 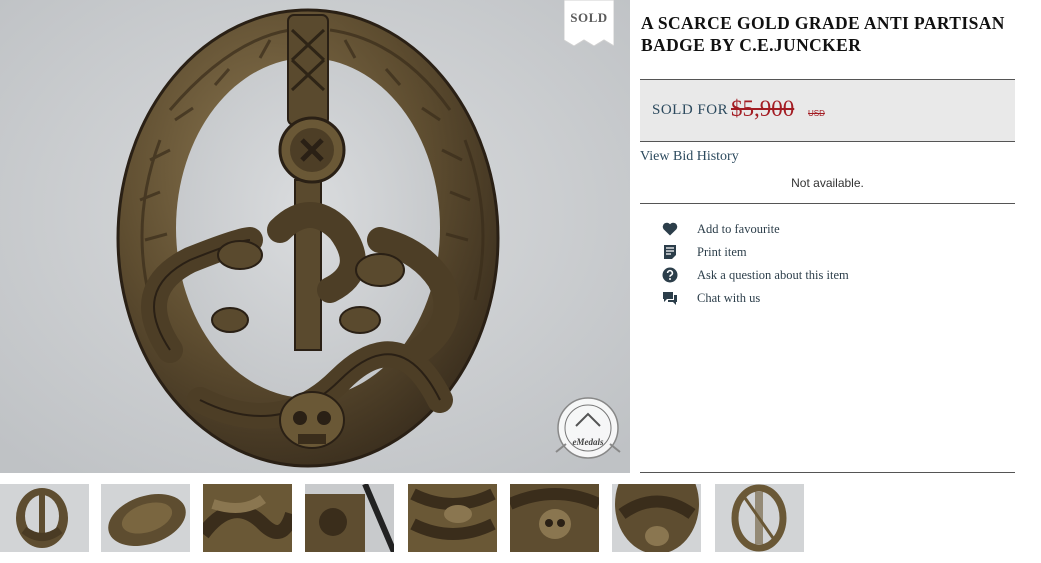 I want to click on chat-with-us-button: Chat with us, so click(x=780, y=298).